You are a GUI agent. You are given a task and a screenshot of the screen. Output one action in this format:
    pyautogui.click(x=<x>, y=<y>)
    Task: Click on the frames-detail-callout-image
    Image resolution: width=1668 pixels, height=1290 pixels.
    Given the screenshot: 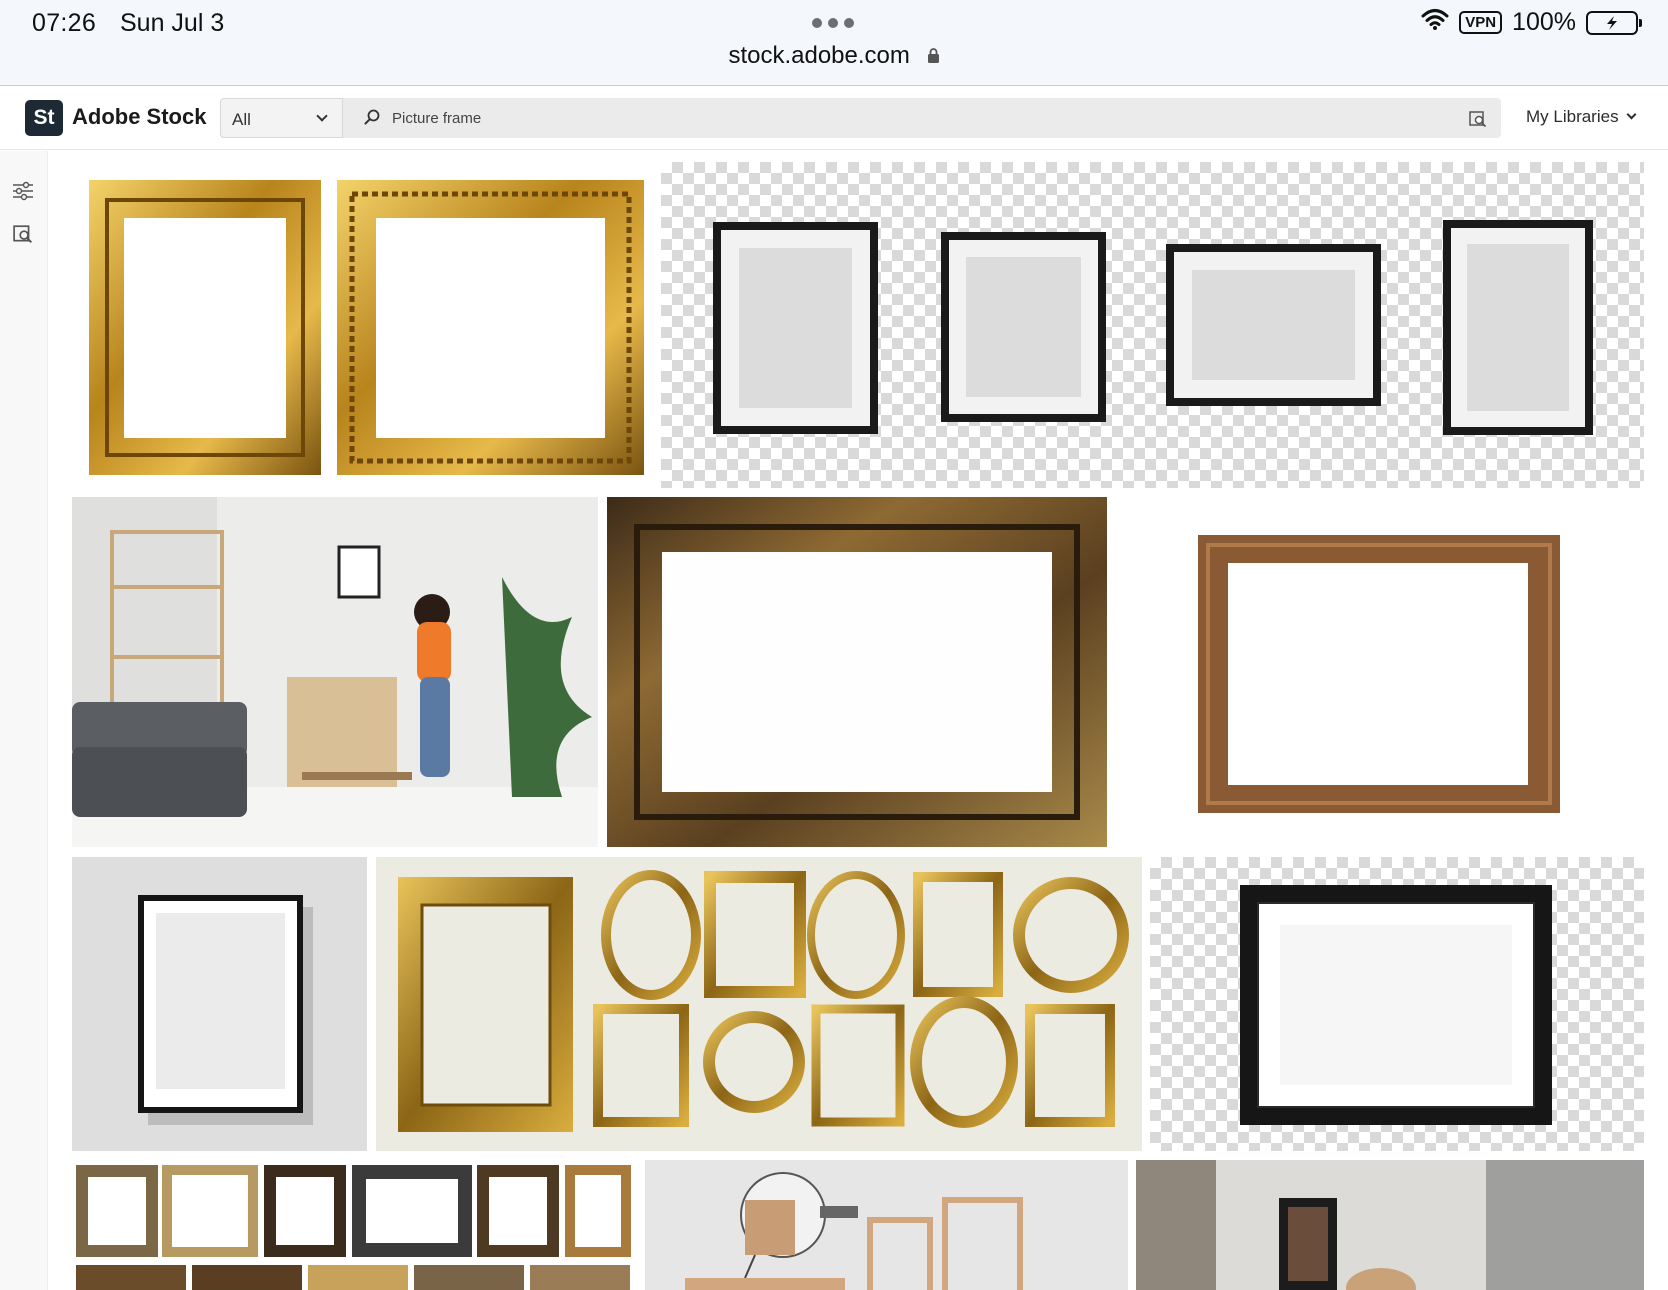 What is the action you would take?
    pyautogui.click(x=886, y=1225)
    